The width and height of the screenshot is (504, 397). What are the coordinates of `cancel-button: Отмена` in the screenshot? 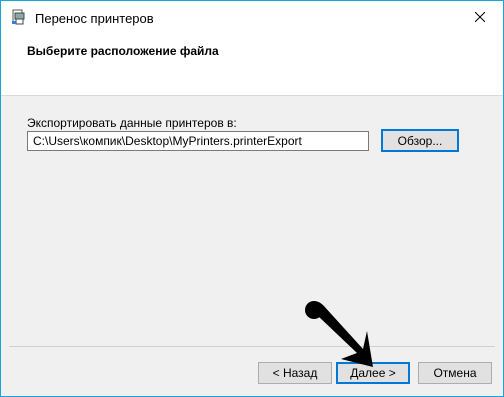 It's located at (455, 373).